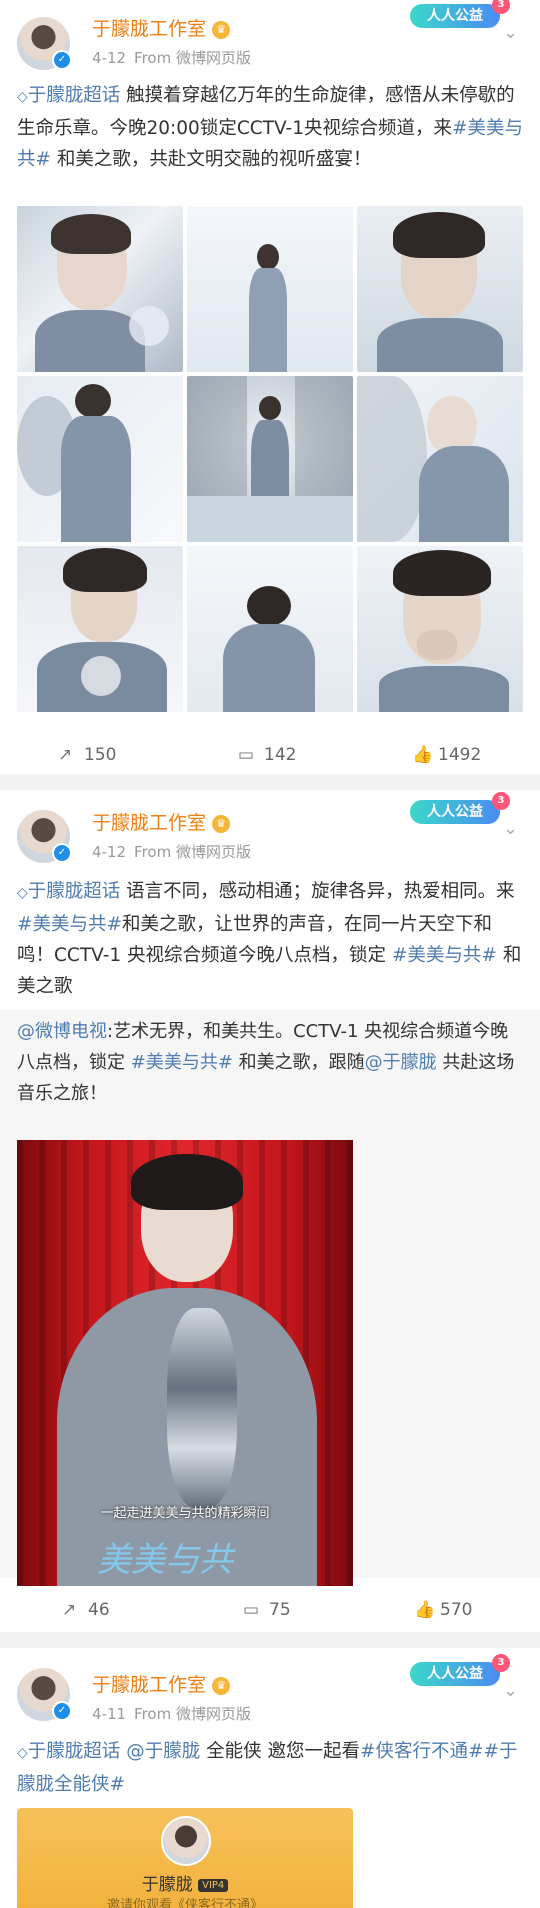  I want to click on video-logo: 美美与共, so click(165, 1560).